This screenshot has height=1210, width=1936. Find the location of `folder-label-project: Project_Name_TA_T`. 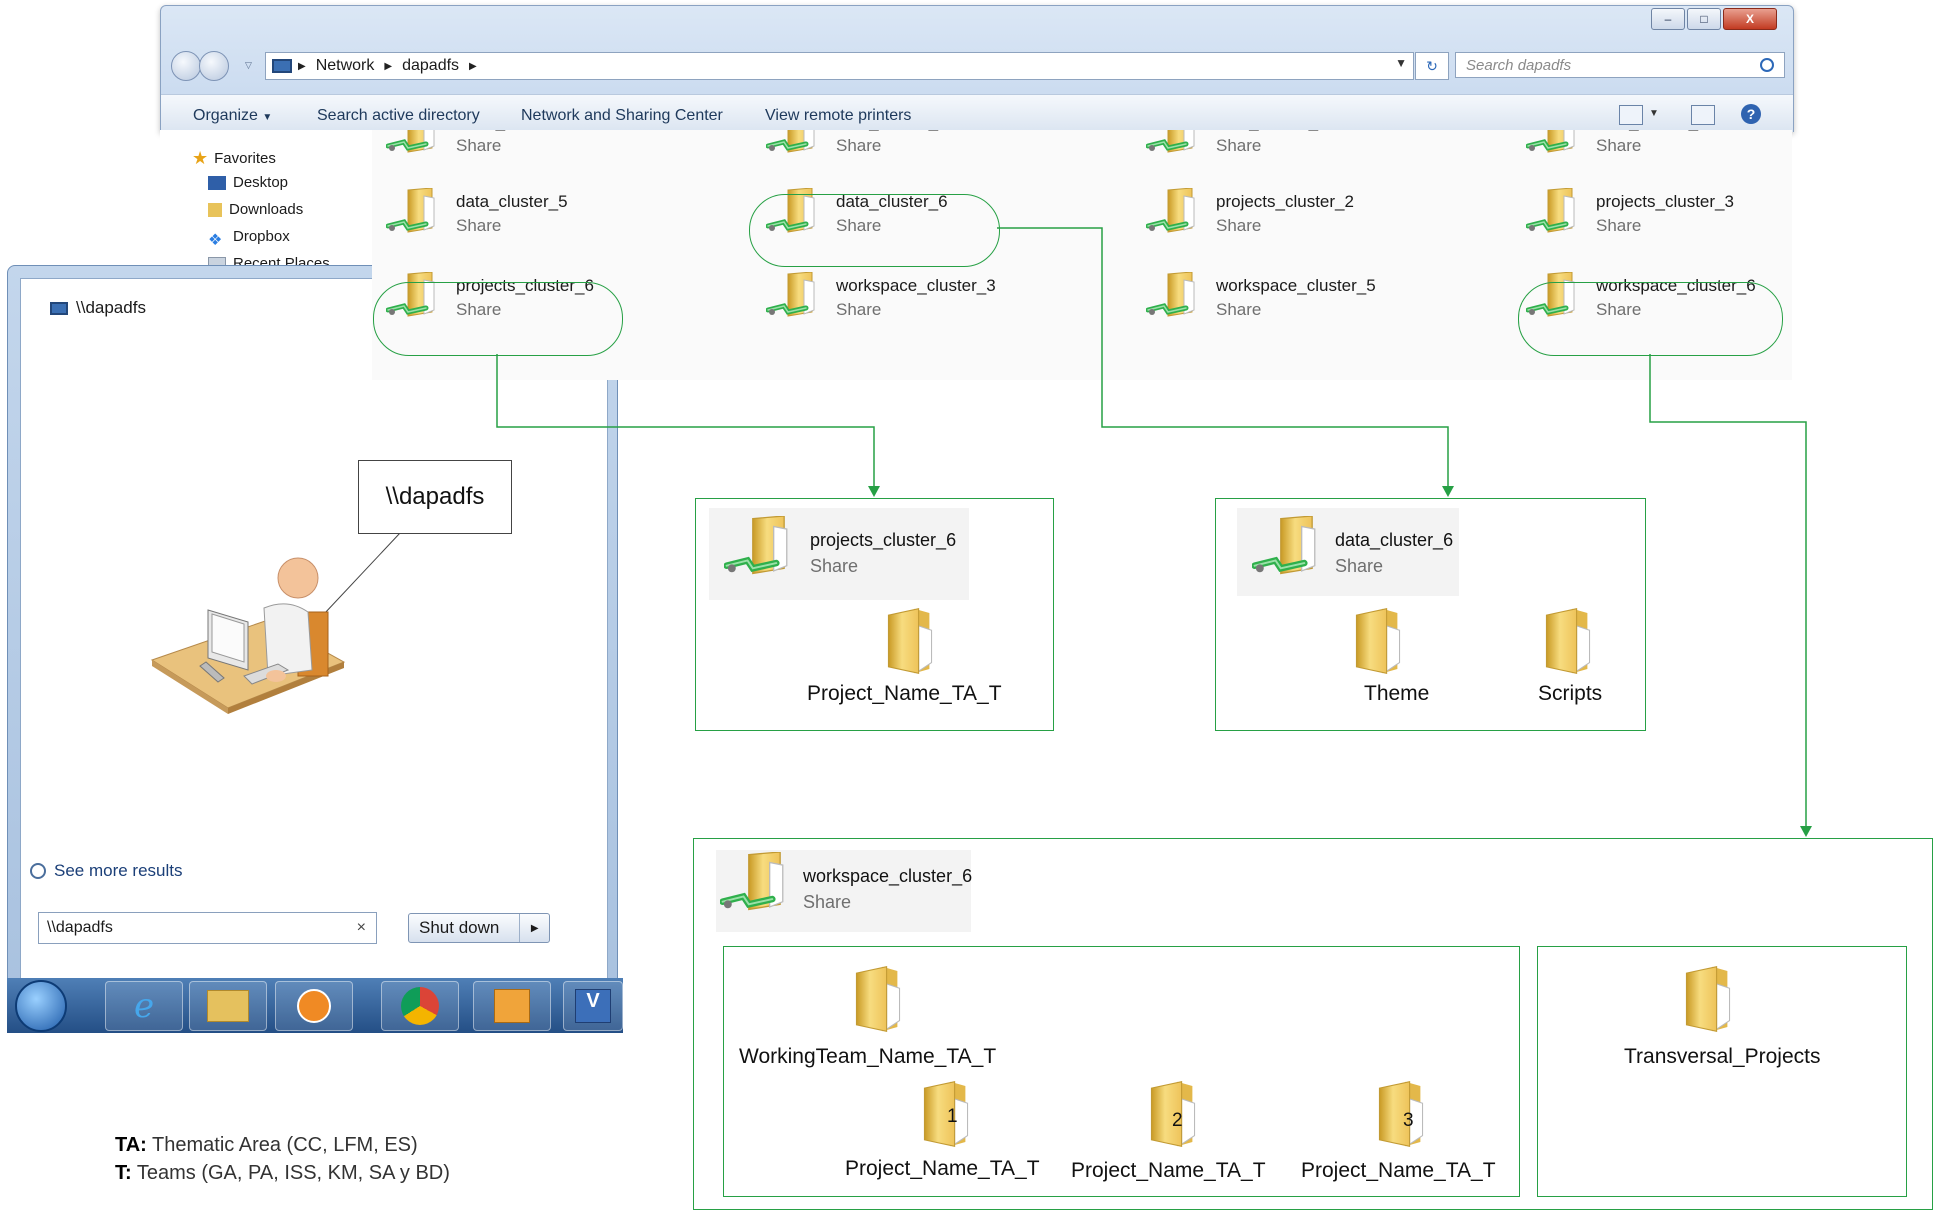

folder-label-project: Project_Name_TA_T is located at coordinates (904, 693).